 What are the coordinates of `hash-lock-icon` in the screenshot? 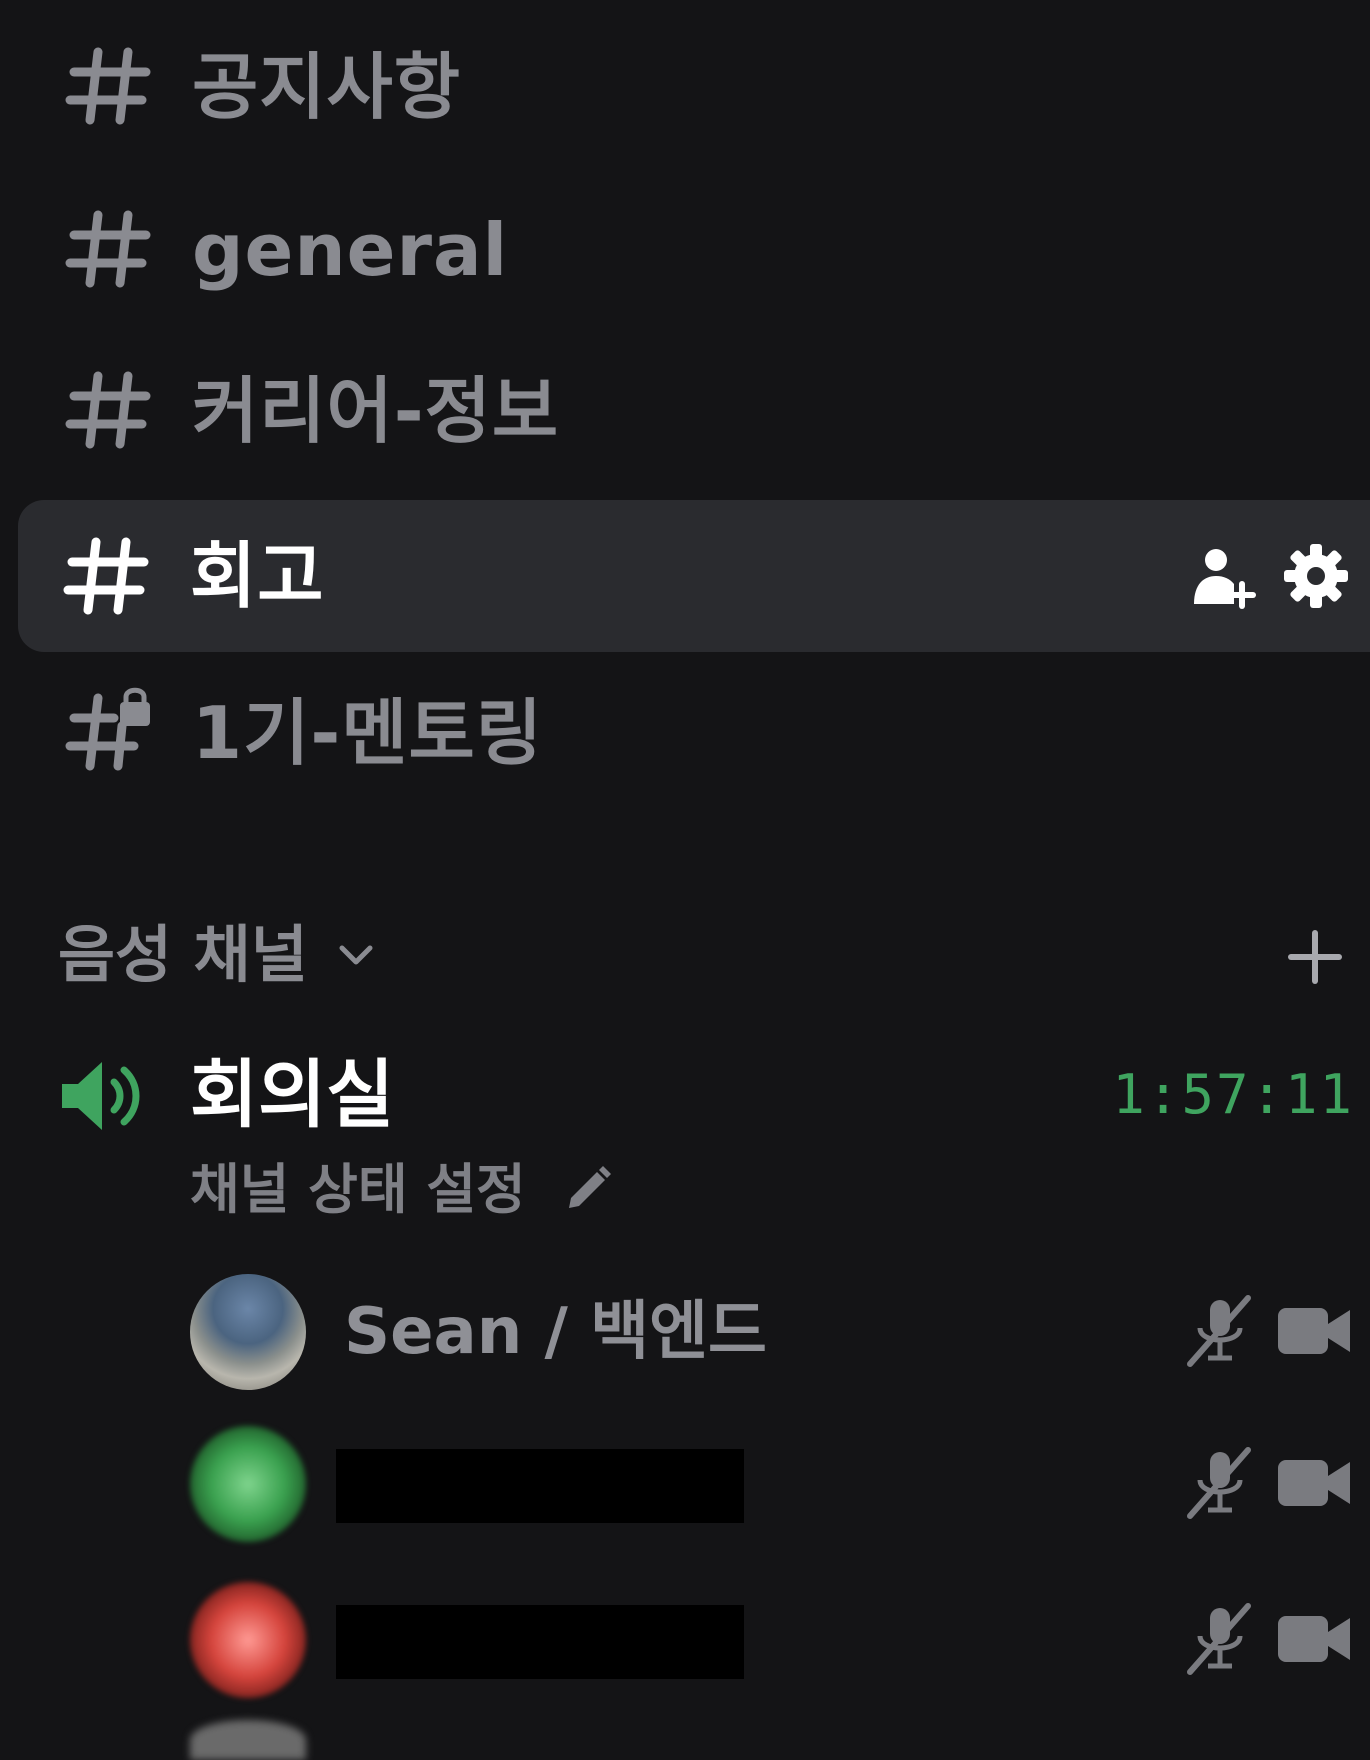 It's located at (109, 731).